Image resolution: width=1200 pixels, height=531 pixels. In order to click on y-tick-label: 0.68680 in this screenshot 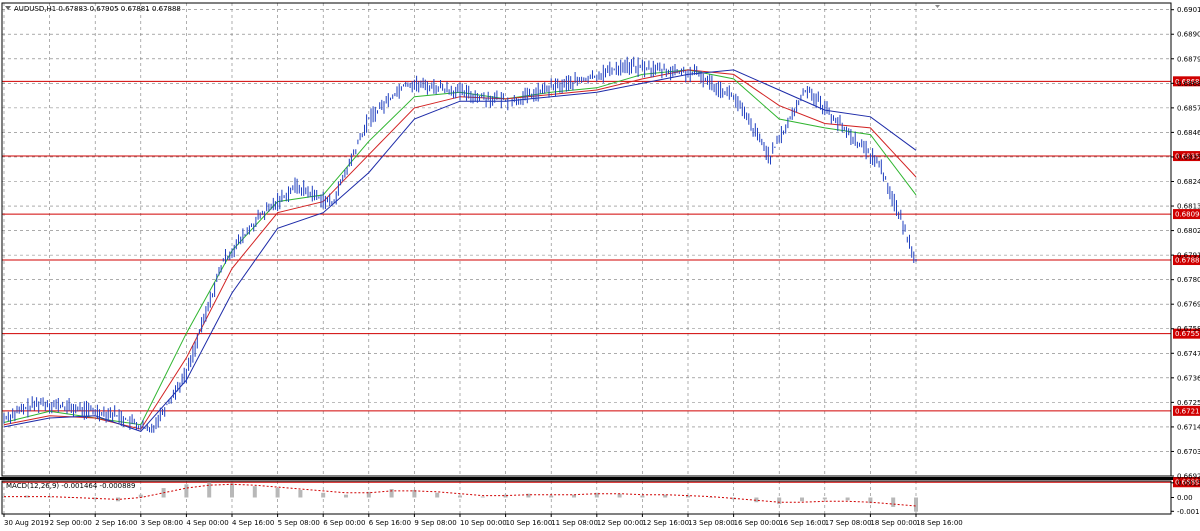, I will do `click(1188, 84)`.